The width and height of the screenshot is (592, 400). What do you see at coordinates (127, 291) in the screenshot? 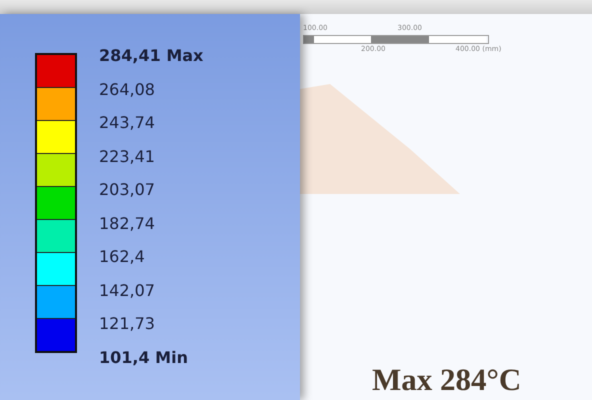
I see `legend-value: 142,07` at bounding box center [127, 291].